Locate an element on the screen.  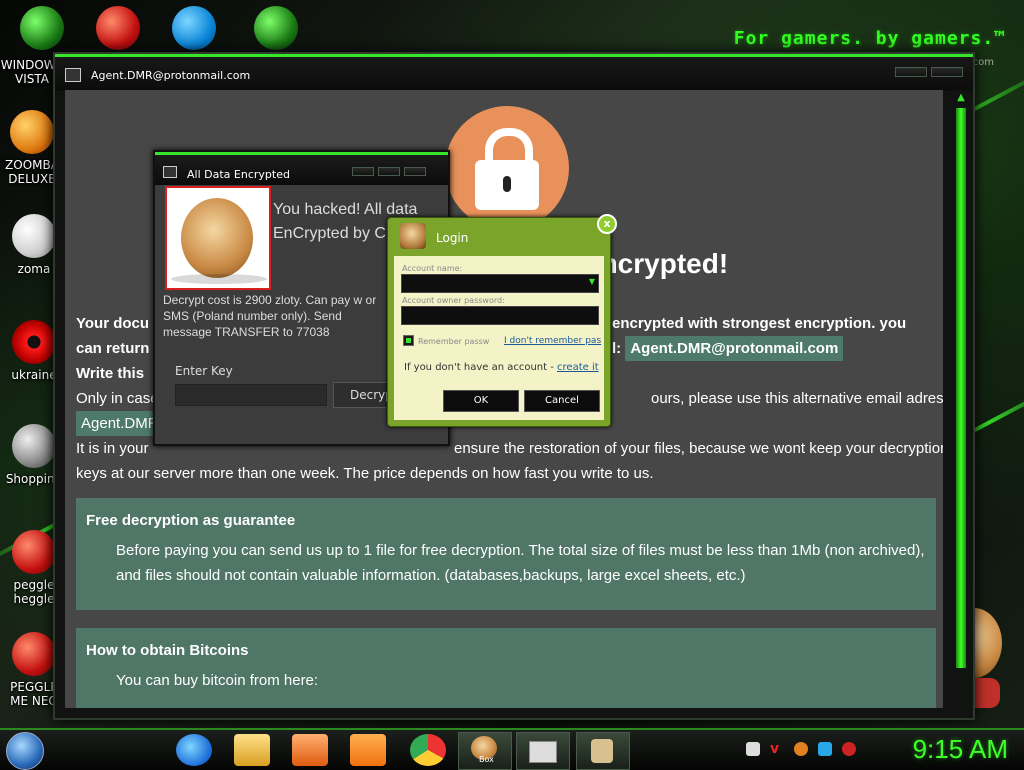
enter-key-input is located at coordinates (251, 395).